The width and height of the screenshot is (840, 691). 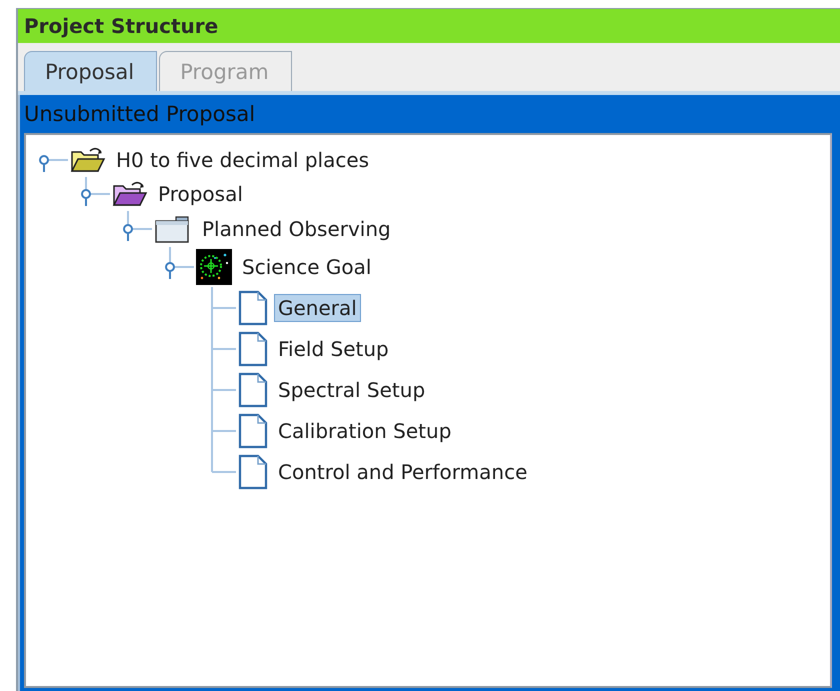 What do you see at coordinates (140, 114) in the screenshot?
I see `panel-title: Unsubmitted Proposal` at bounding box center [140, 114].